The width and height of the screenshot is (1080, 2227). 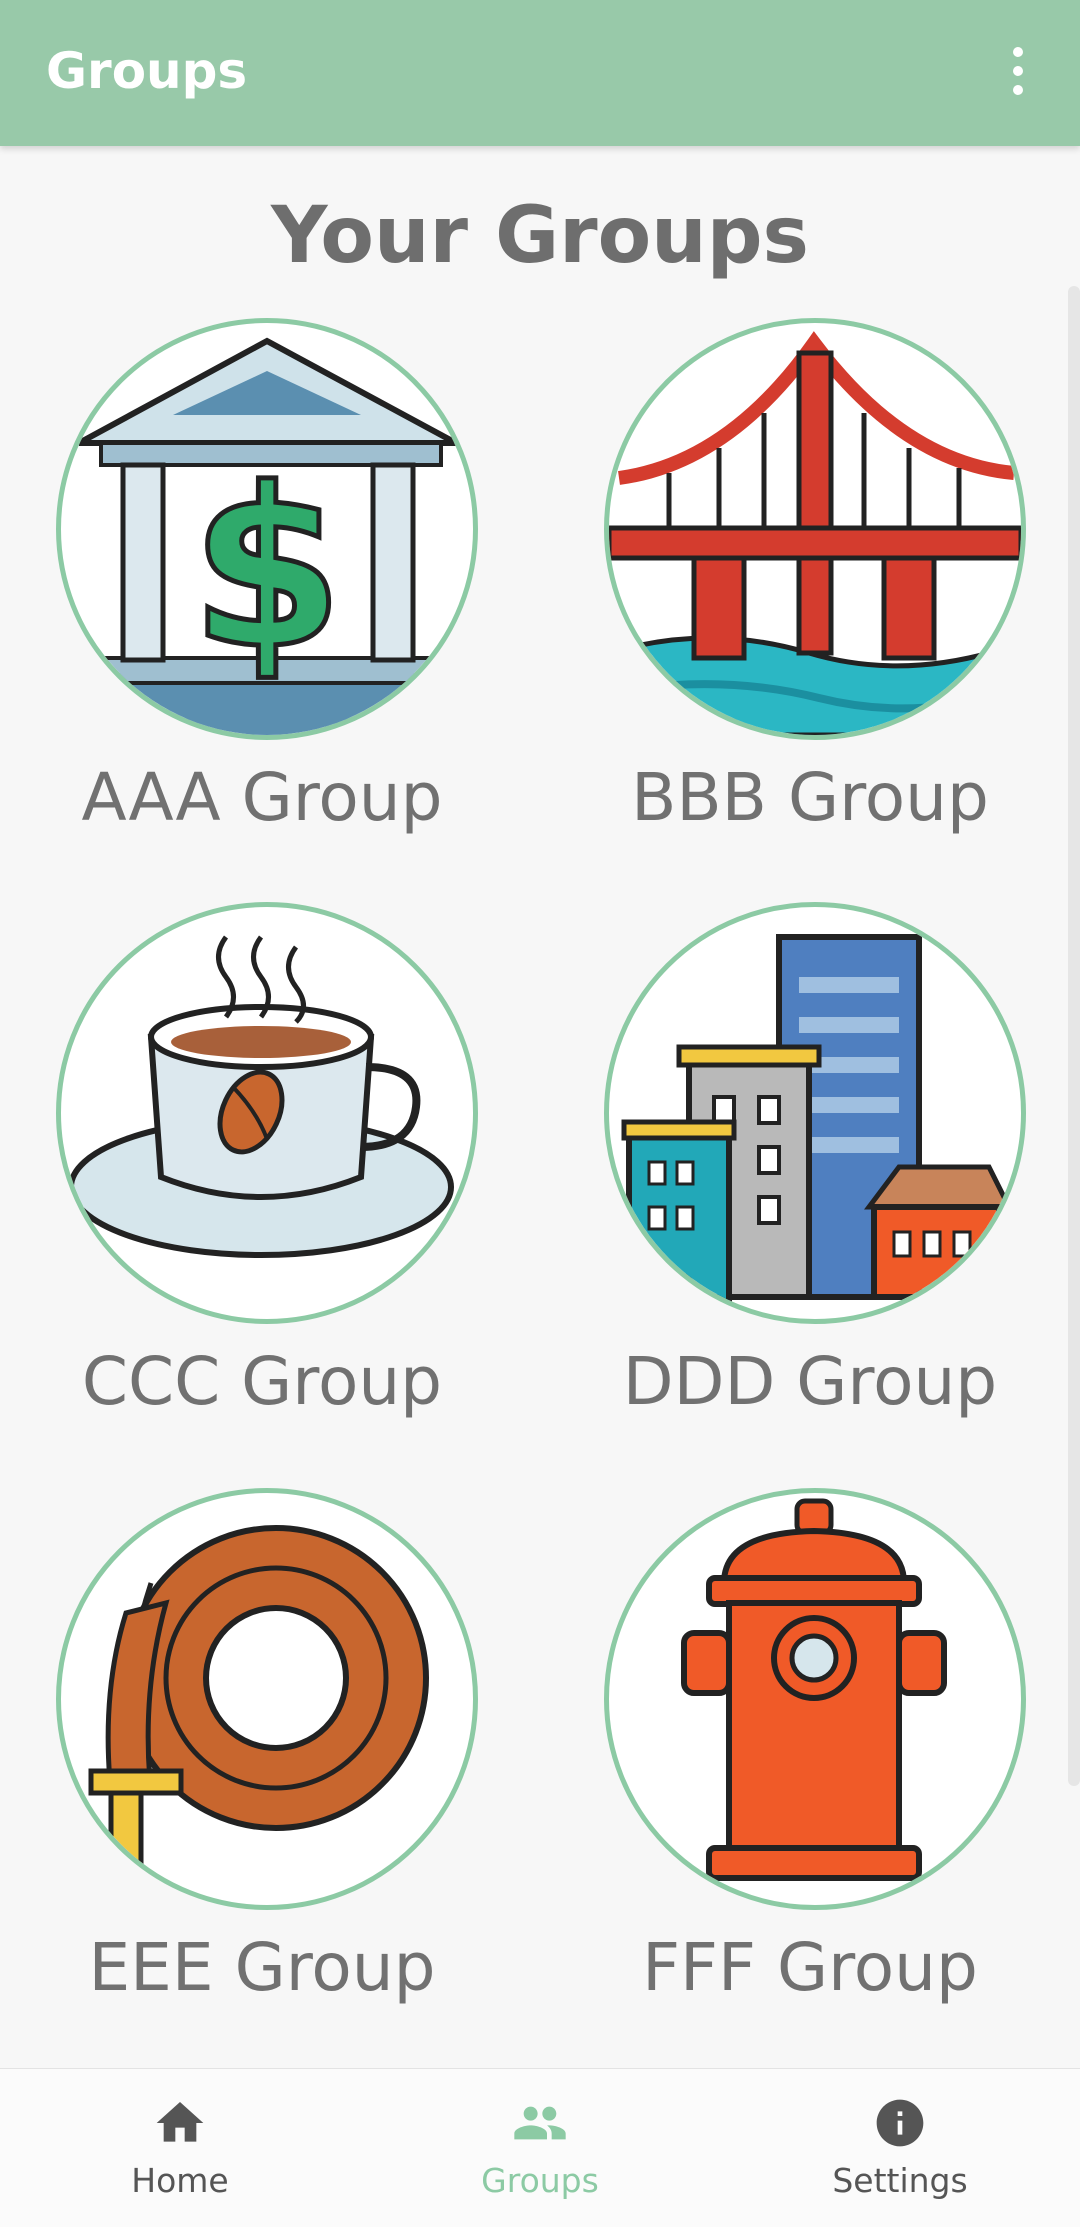 What do you see at coordinates (900, 2180) in the screenshot?
I see `nav-label-settings: Settings` at bounding box center [900, 2180].